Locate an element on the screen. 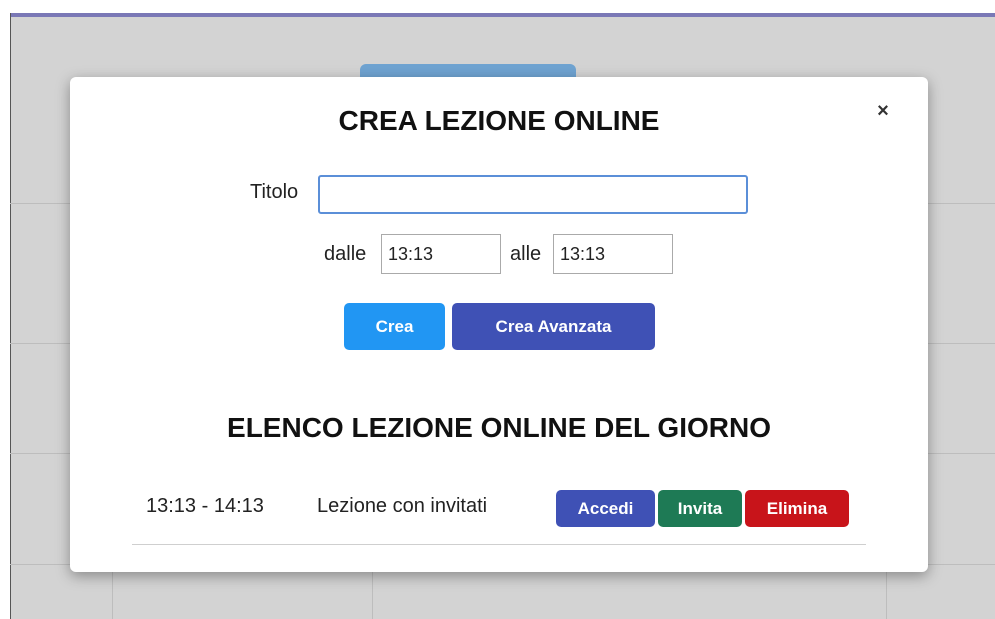 This screenshot has width=995, height=619. lesson-title: Lezione con invitati is located at coordinates (402, 506).